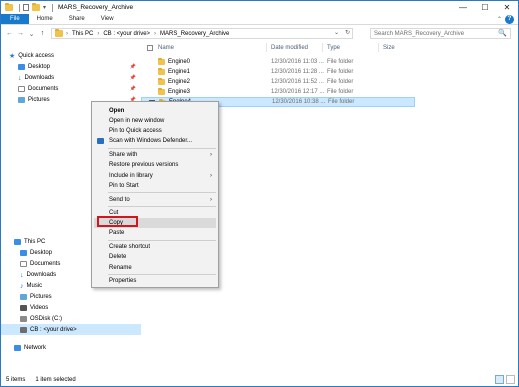  What do you see at coordinates (126, 34) in the screenshot?
I see `breadcrumb-drive: CB : <your drive>` at bounding box center [126, 34].